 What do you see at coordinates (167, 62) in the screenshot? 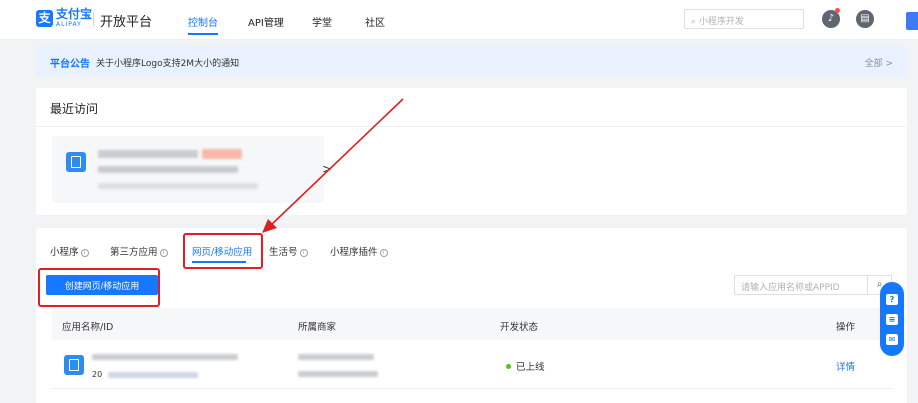
I see `announcement-text: 关于小程序Logo支持2M大小的通知` at bounding box center [167, 62].